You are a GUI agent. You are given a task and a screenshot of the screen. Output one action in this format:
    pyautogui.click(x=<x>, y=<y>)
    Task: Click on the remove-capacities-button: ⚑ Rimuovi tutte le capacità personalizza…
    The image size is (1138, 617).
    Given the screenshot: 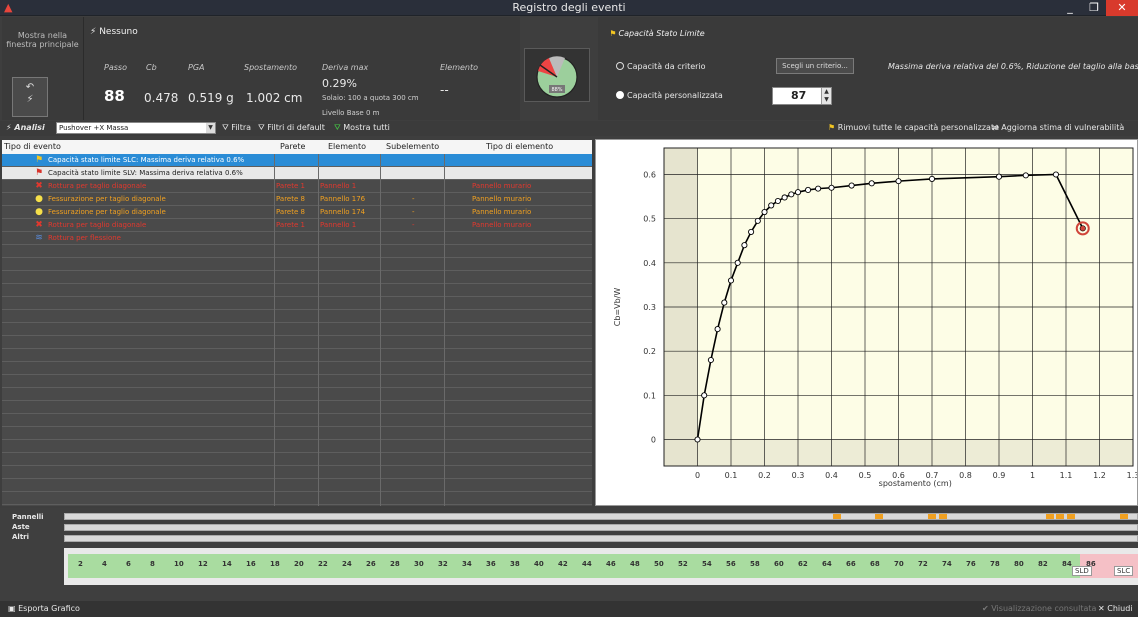 What is the action you would take?
    pyautogui.click(x=913, y=127)
    